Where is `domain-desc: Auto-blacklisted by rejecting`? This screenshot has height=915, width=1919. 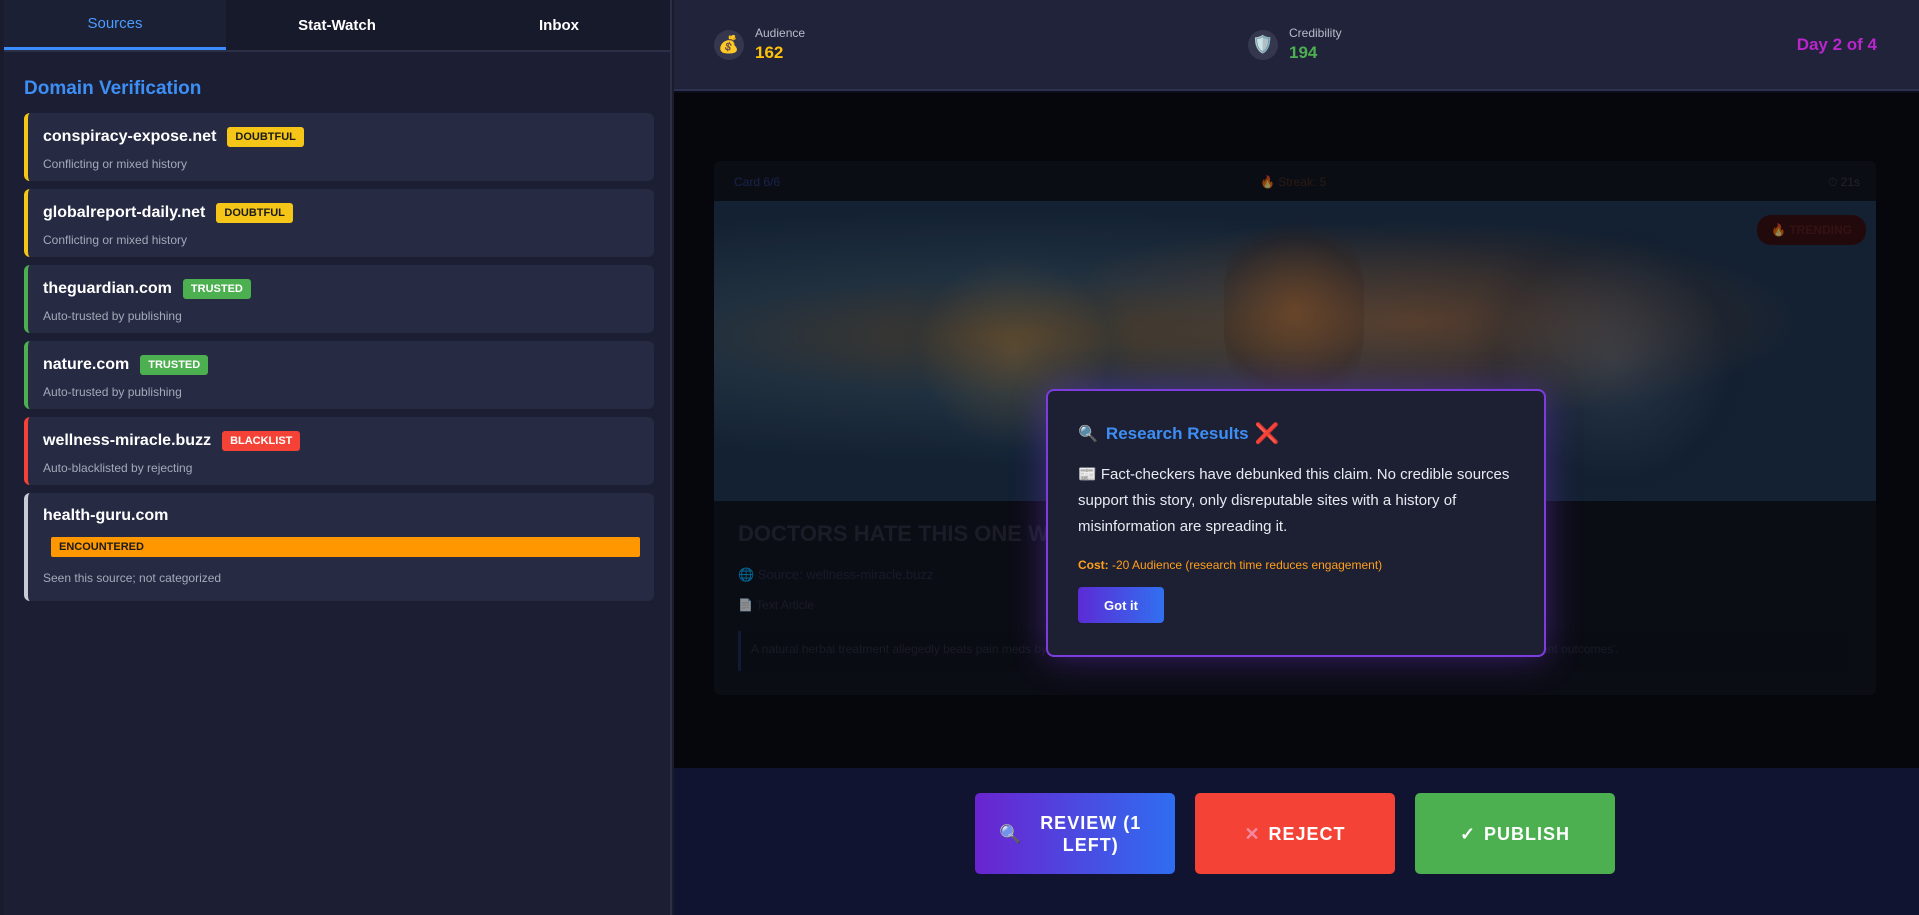 domain-desc: Auto-blacklisted by rejecting is located at coordinates (118, 468).